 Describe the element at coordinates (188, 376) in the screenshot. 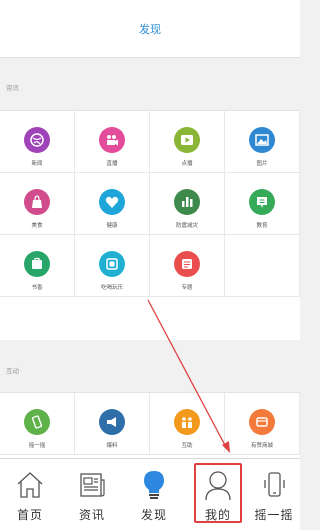

I see `annotation-arrow` at that location.